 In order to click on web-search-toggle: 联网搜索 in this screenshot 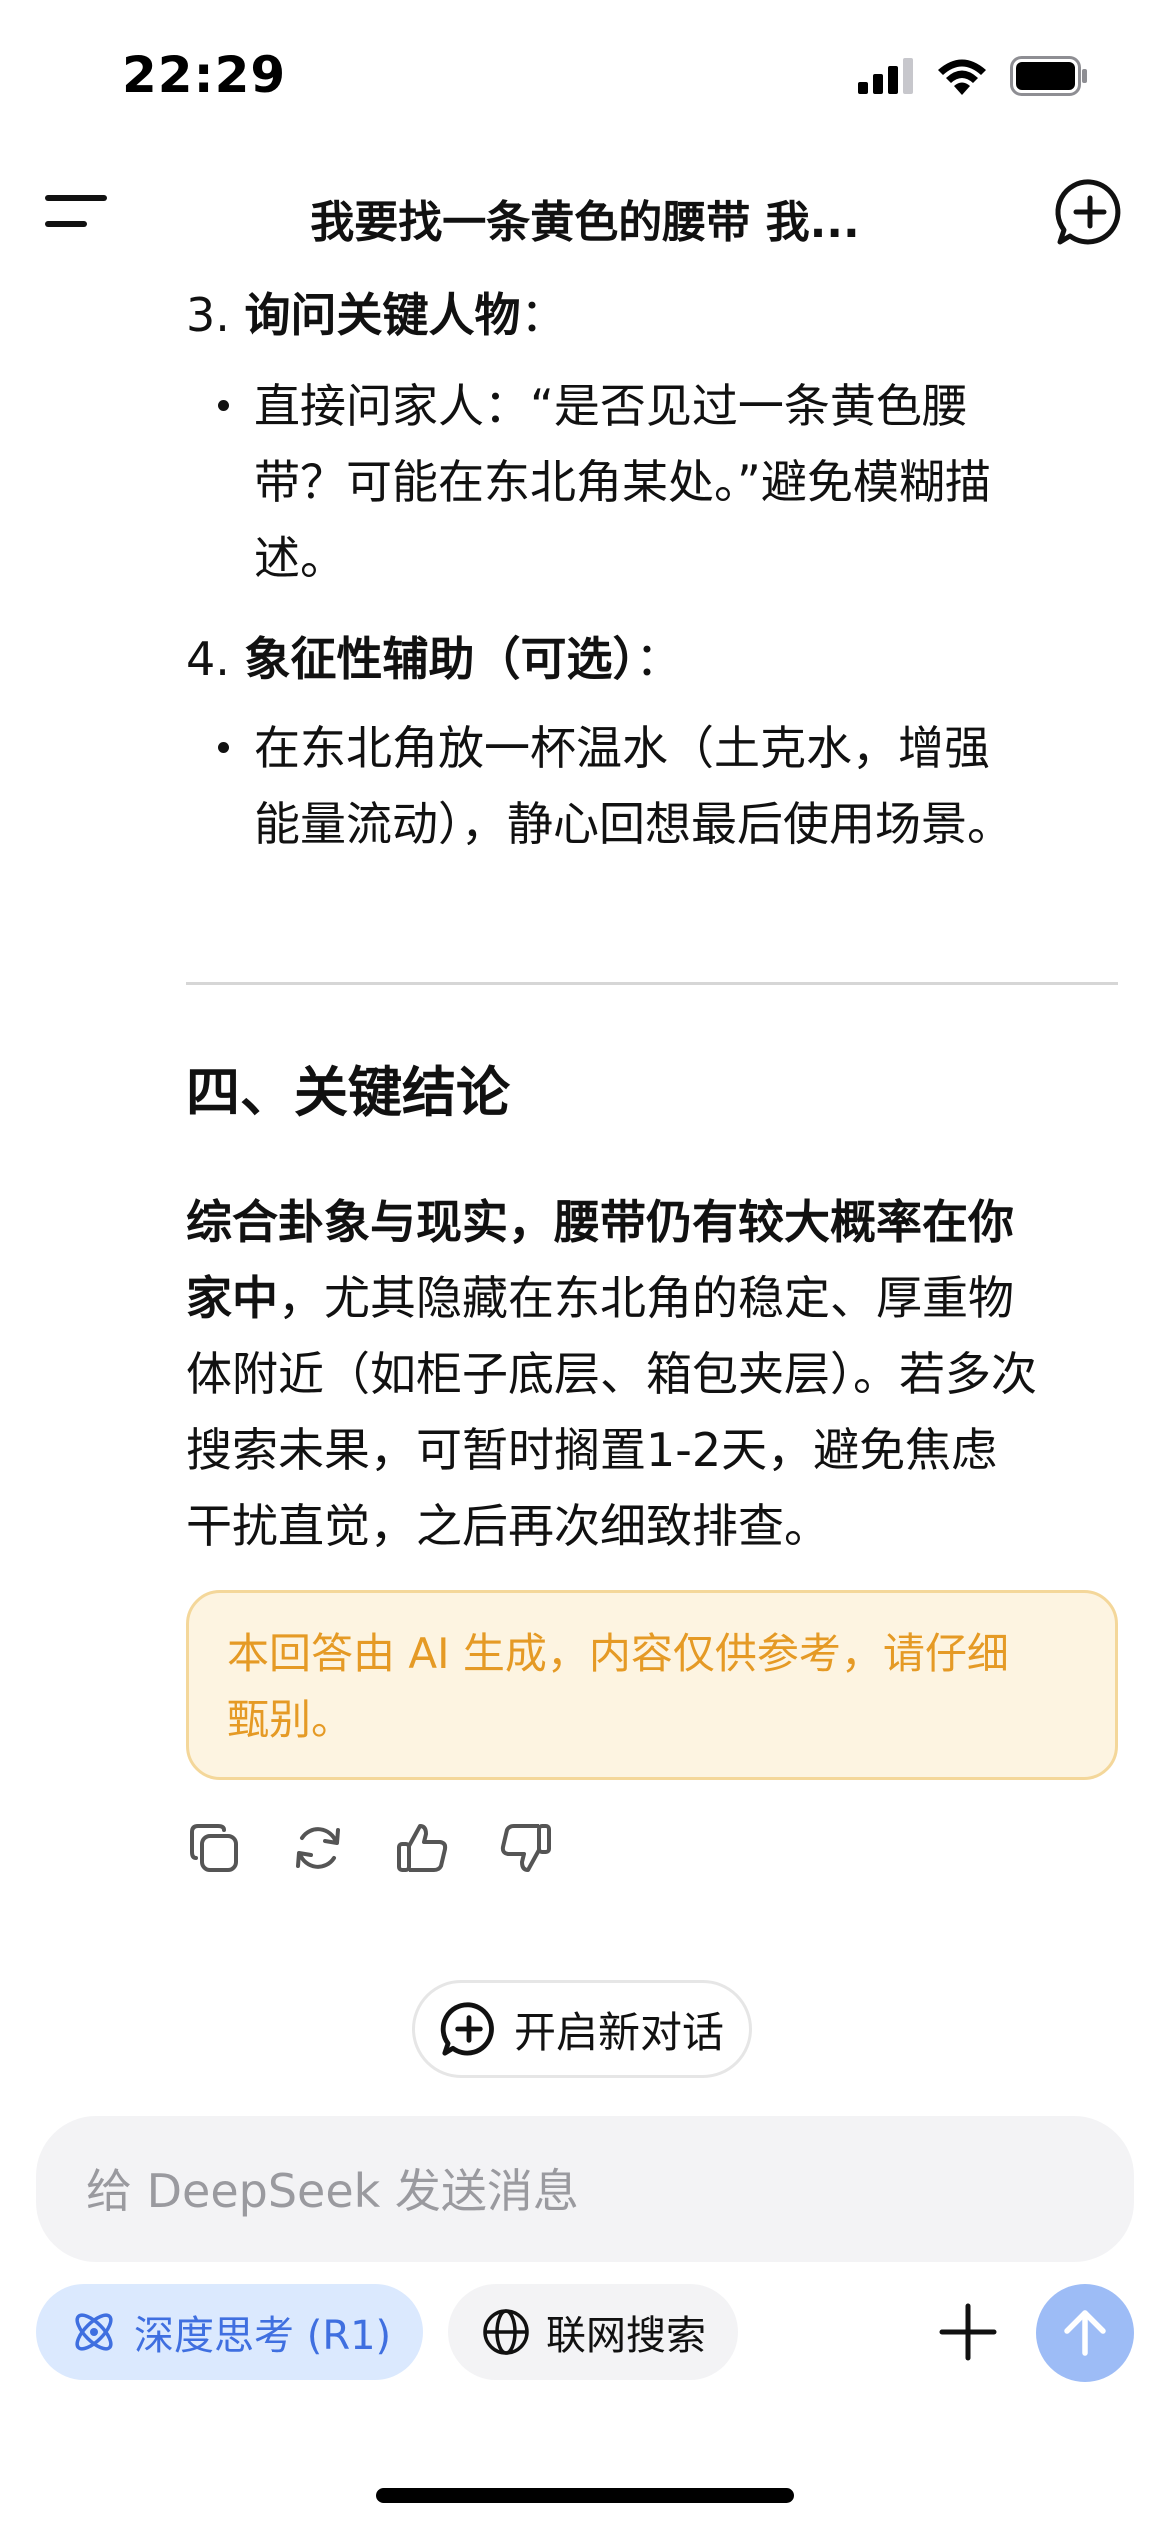, I will do `click(593, 2332)`.